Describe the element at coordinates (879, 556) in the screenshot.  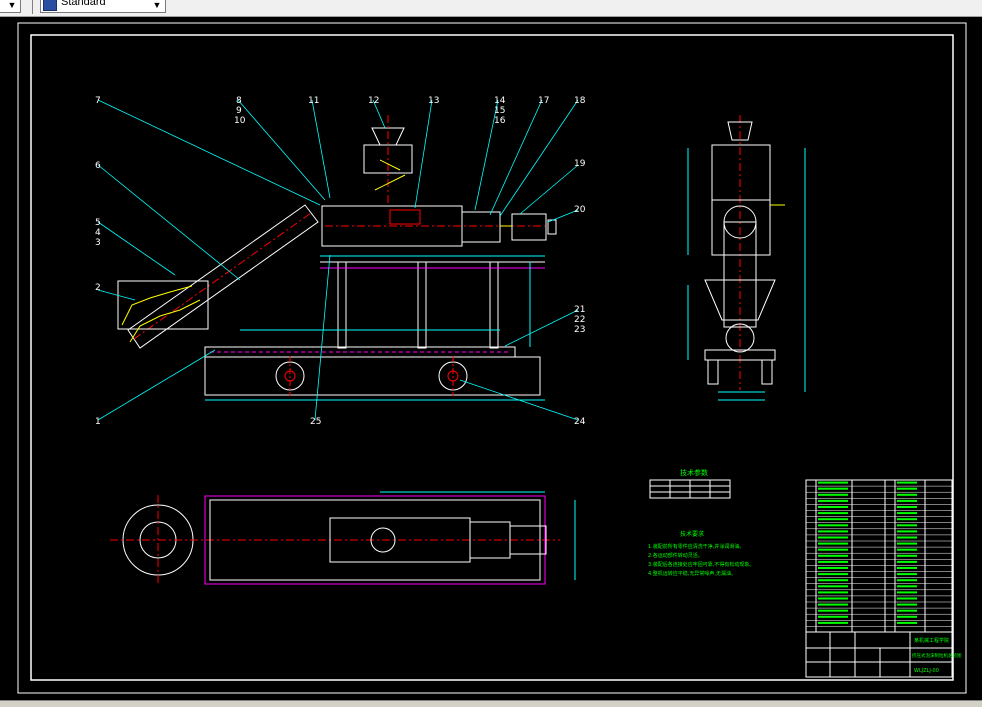
I see `parts-list` at that location.